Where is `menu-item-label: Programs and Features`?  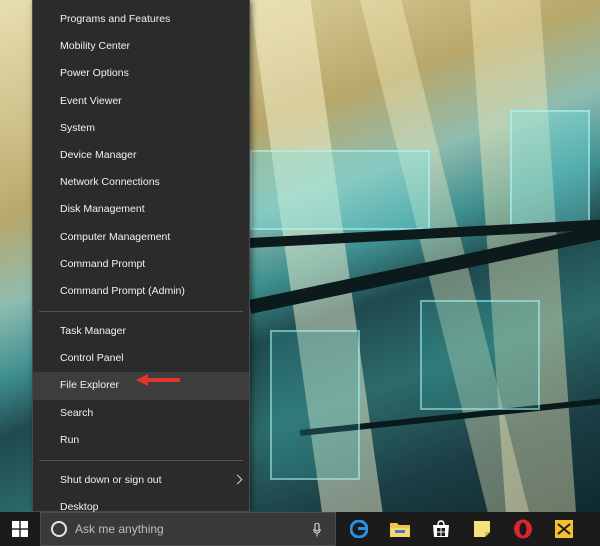 menu-item-label: Programs and Features is located at coordinates (115, 19).